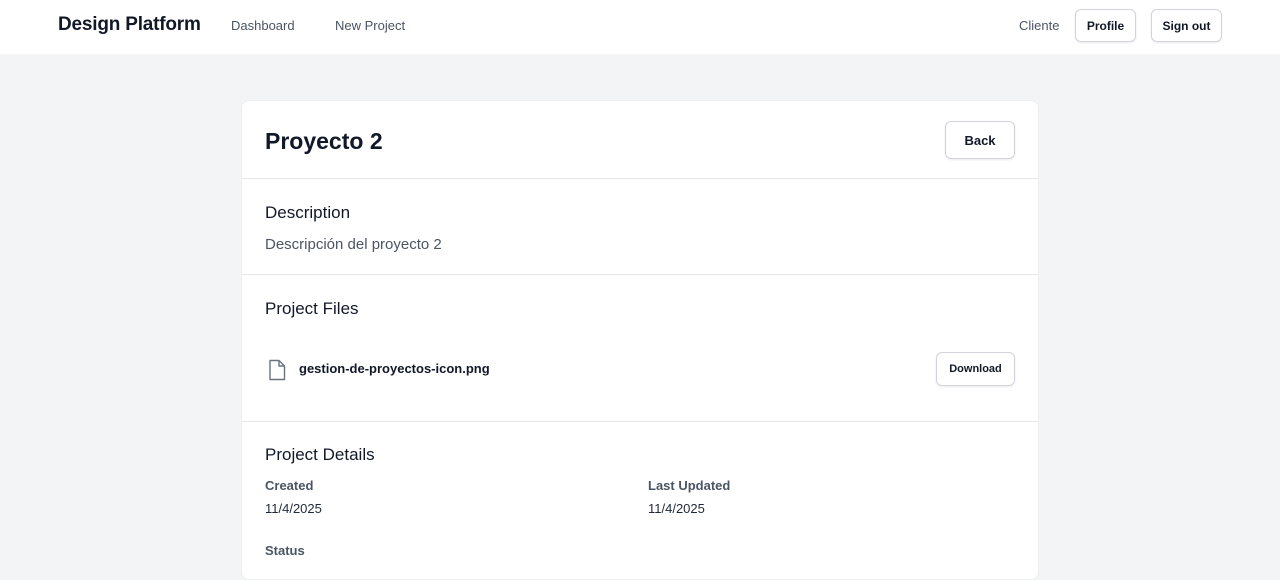  Describe the element at coordinates (263, 25) in the screenshot. I see `nav-link-dashboard: Dashboard` at that location.